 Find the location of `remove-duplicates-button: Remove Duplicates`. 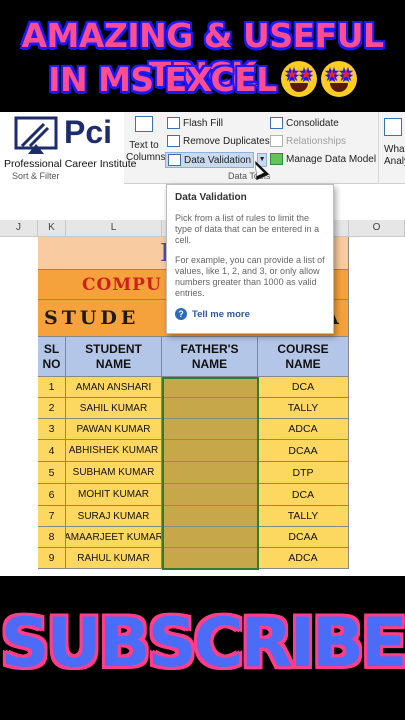

remove-duplicates-button: Remove Duplicates is located at coordinates (218, 141).